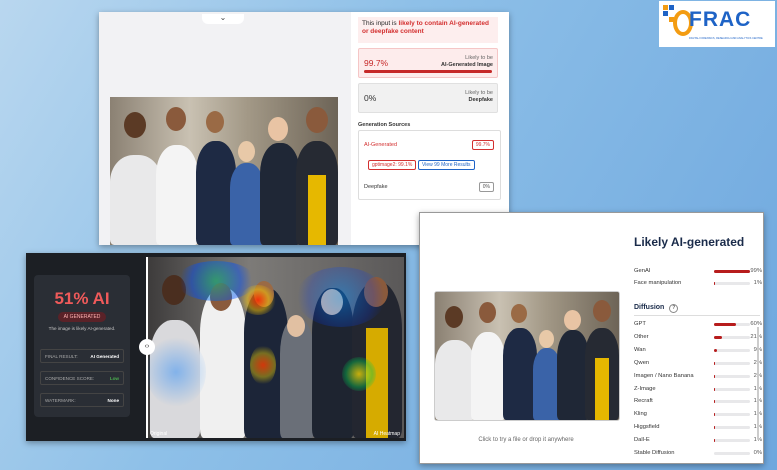 This screenshot has height=470, width=777. What do you see at coordinates (647, 427) in the screenshot?
I see `score-row-name: Higgsfield` at bounding box center [647, 427].